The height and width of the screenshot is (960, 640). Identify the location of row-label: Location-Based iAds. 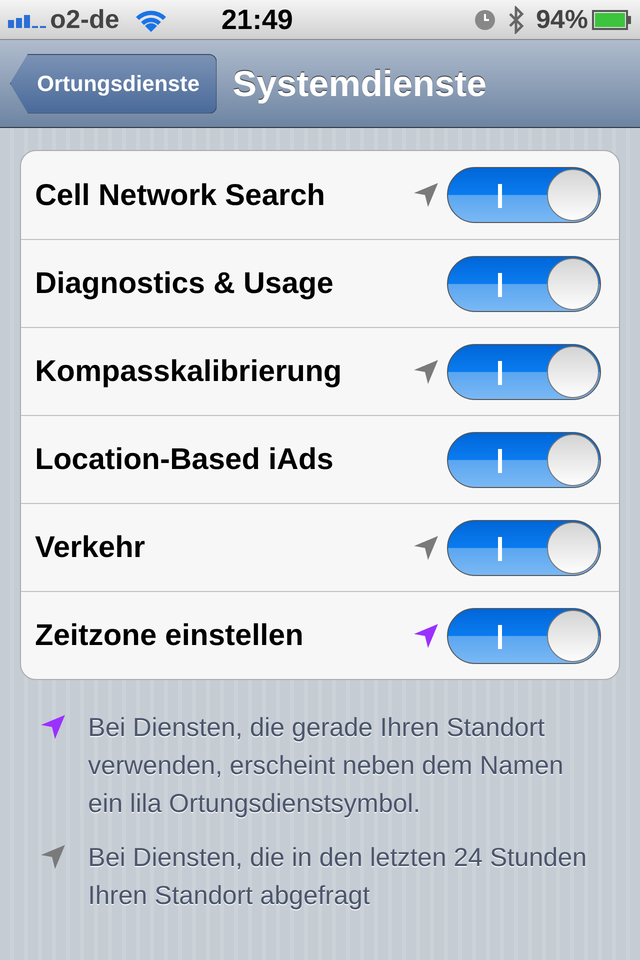
(184, 460).